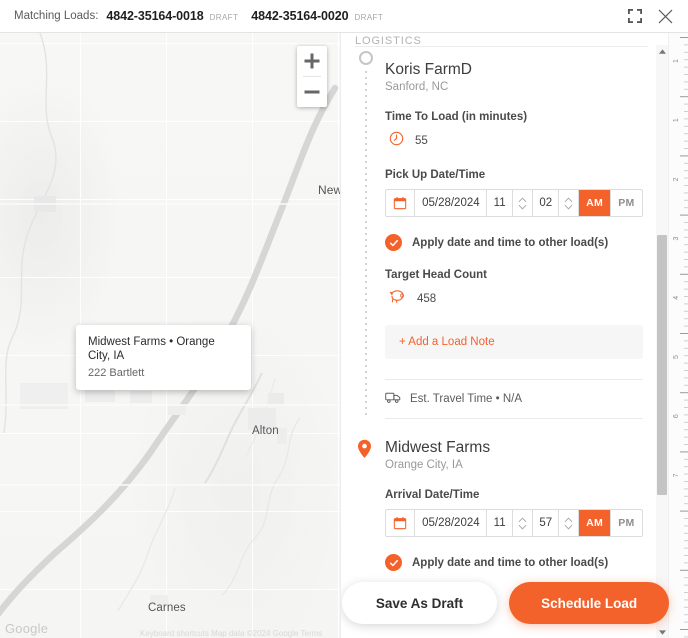  I want to click on schedule-load-button: Schedule Load, so click(589, 603).